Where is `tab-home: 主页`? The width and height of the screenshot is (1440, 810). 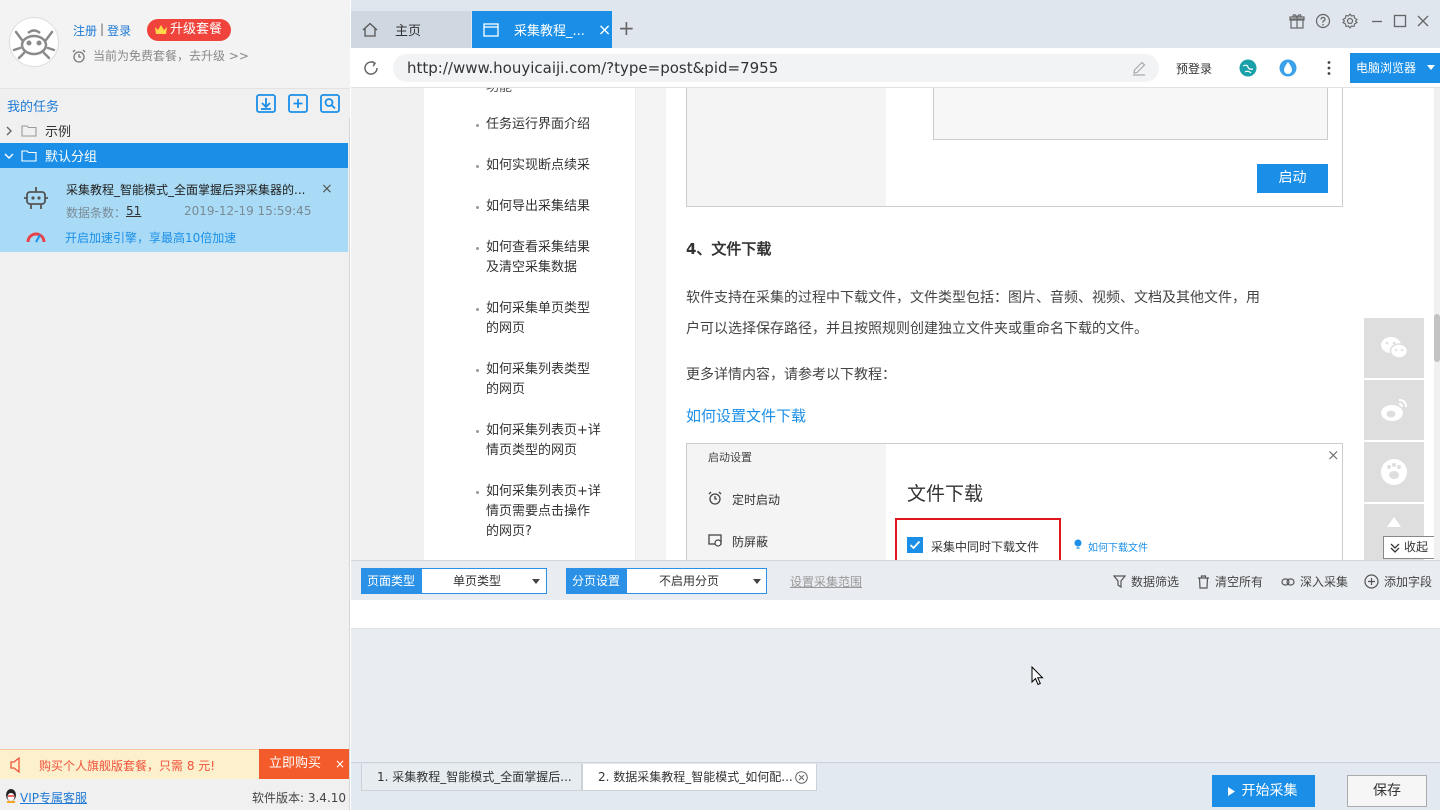
tab-home: 主页 is located at coordinates (411, 29).